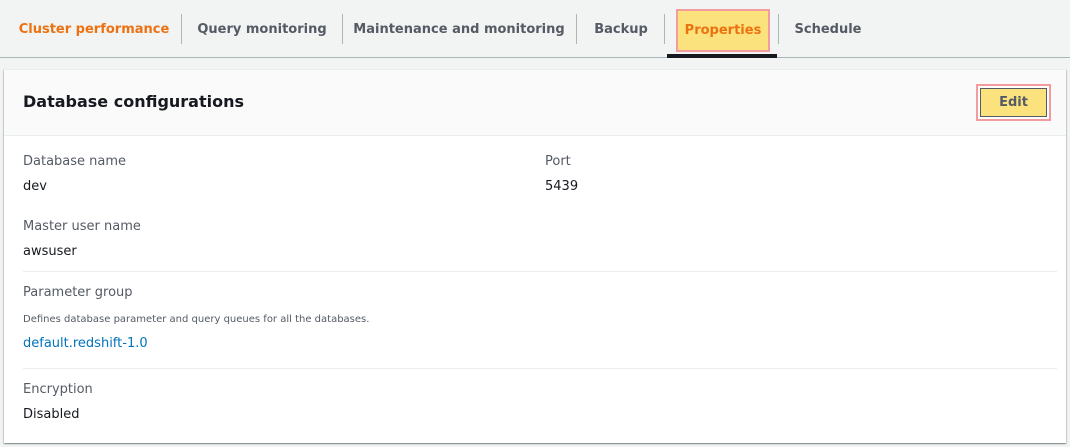 This screenshot has width=1070, height=447. I want to click on master-user-name-value: awsuser, so click(50, 251).